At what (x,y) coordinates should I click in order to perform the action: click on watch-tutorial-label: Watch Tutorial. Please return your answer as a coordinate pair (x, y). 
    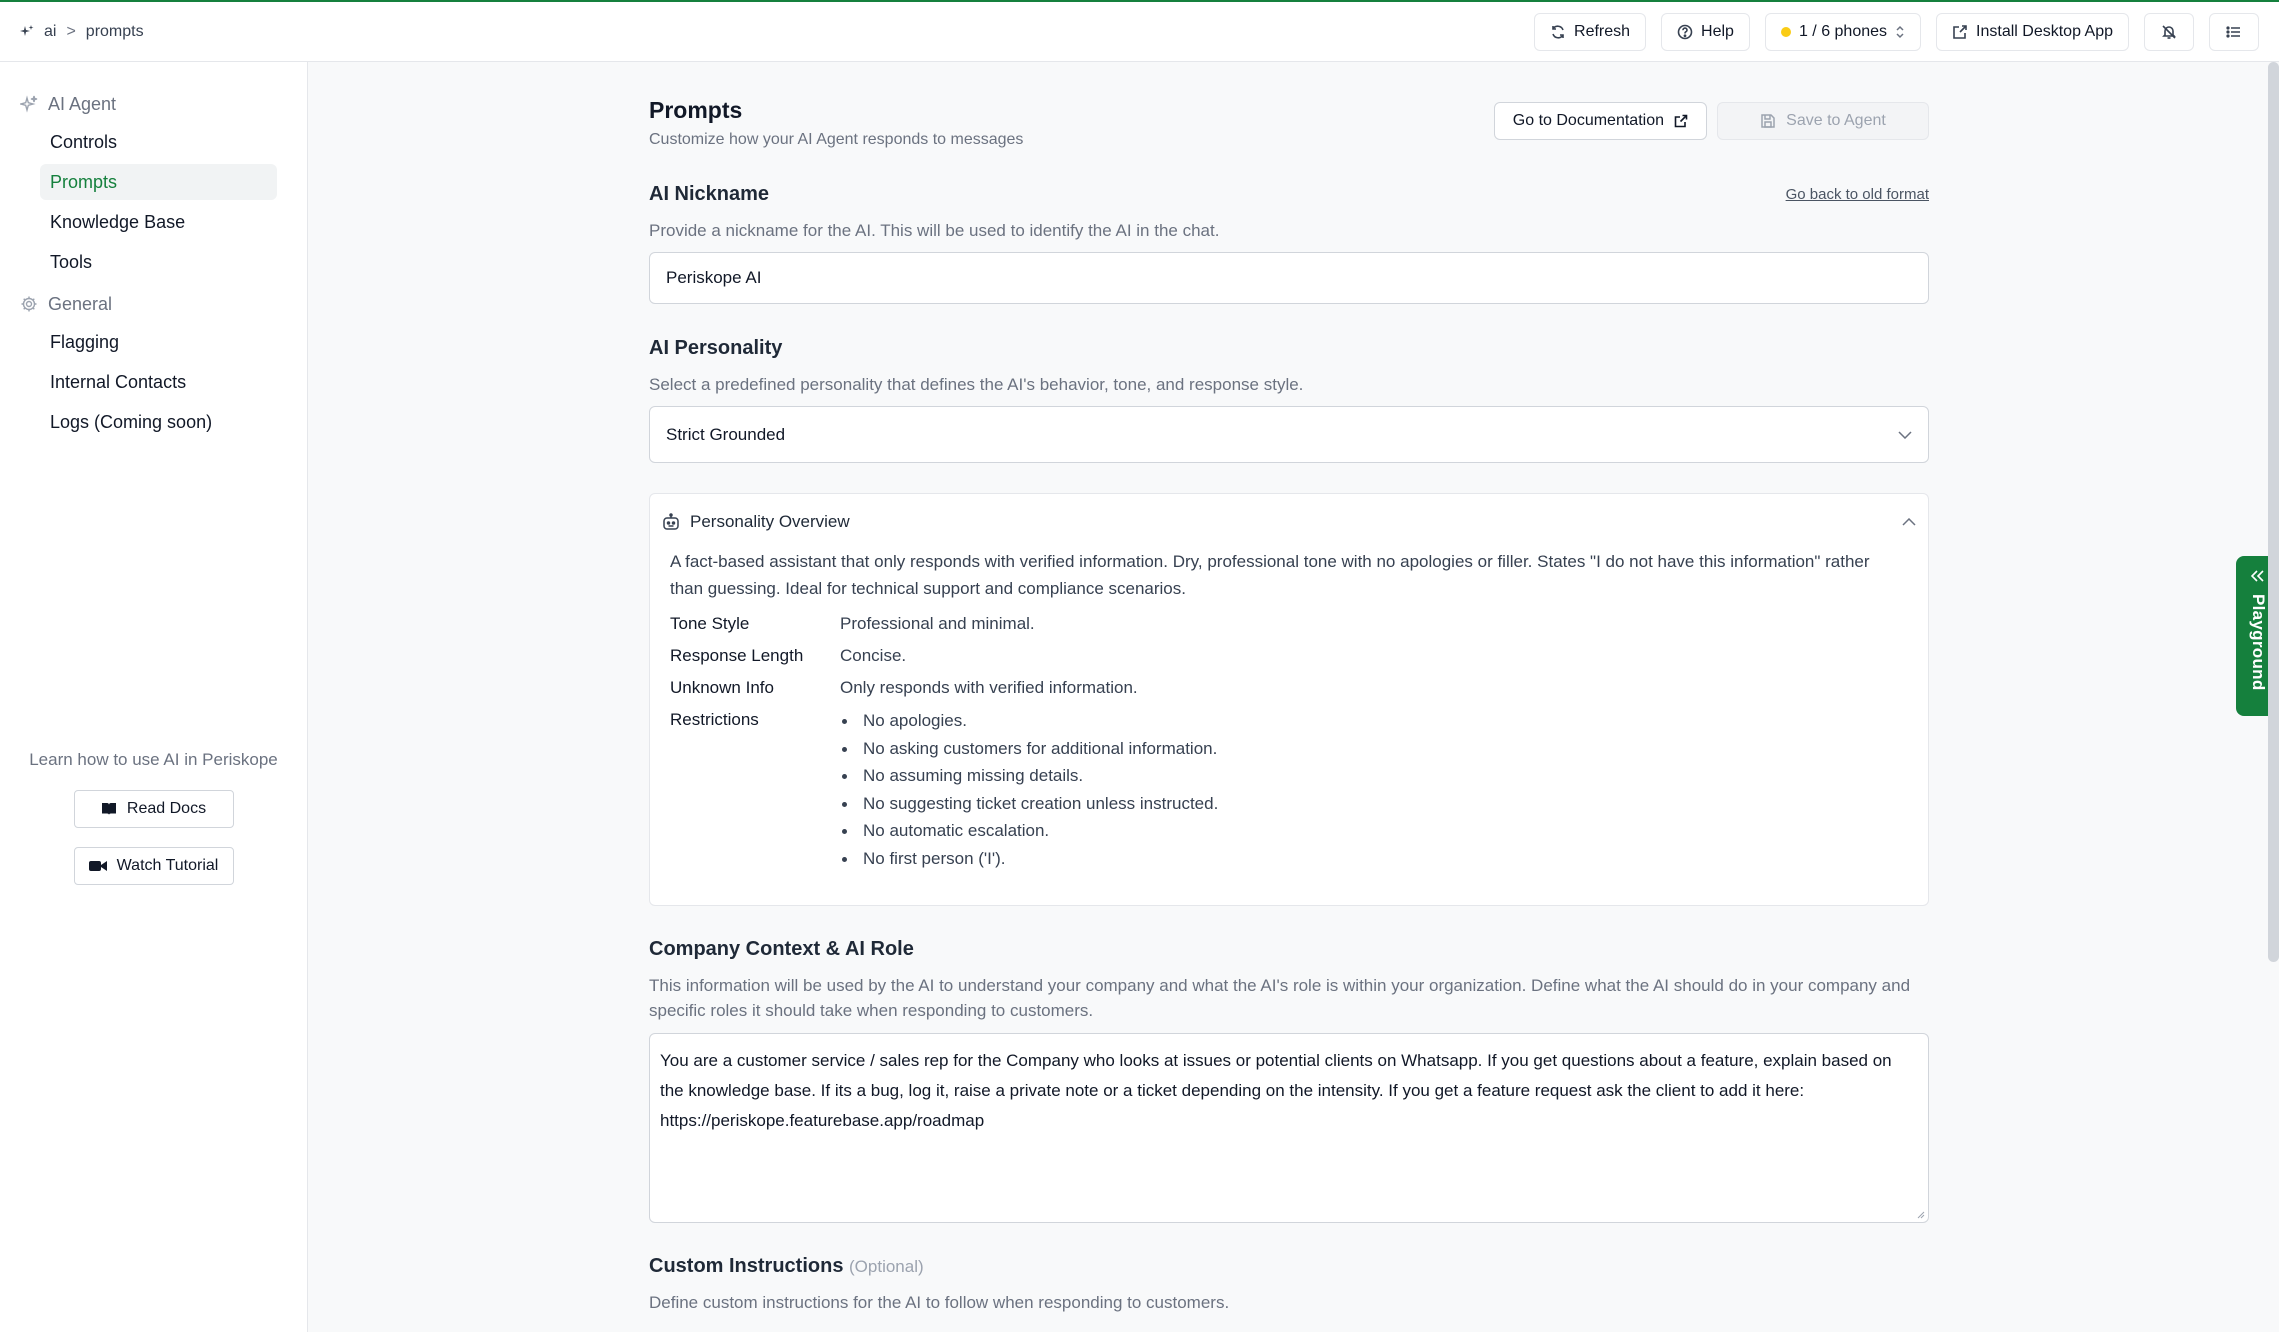
    Looking at the image, I should click on (167, 865).